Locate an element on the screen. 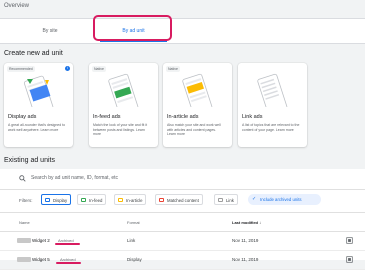 The height and width of the screenshot is (270, 365). in-article-format-icon is located at coordinates (120, 200).